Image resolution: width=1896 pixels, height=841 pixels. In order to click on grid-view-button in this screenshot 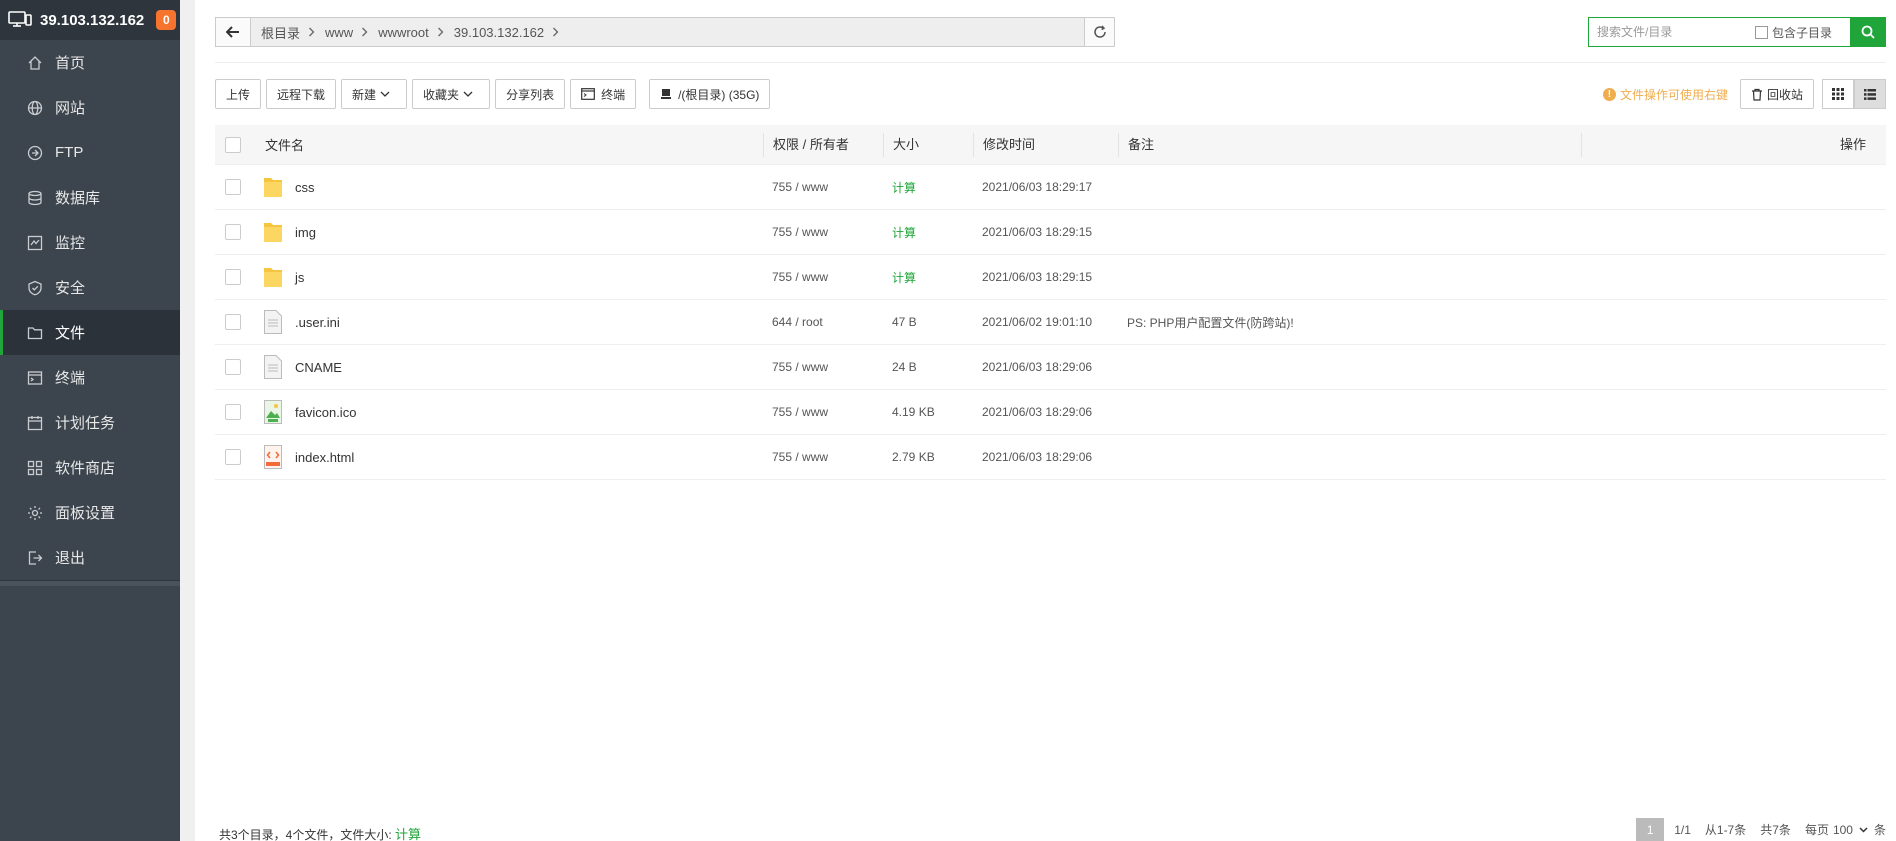, I will do `click(1838, 94)`.